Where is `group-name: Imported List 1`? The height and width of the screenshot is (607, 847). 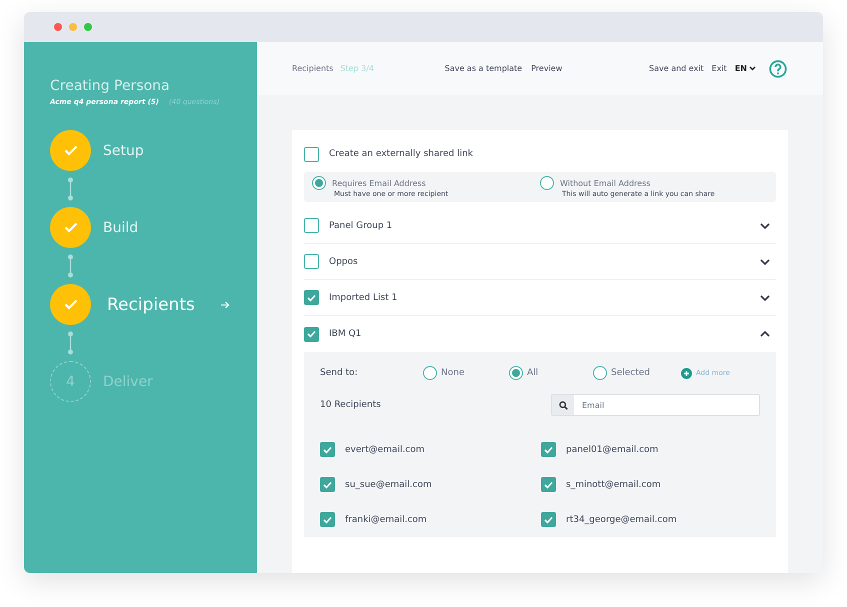 group-name: Imported List 1 is located at coordinates (363, 297).